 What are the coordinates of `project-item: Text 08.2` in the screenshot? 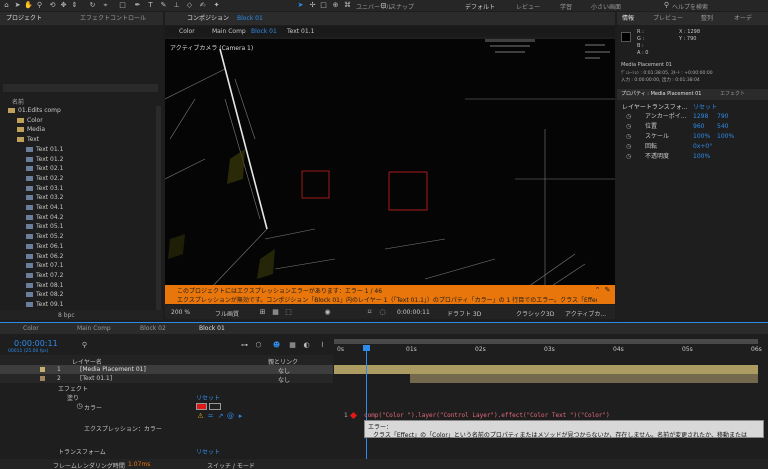 It's located at (77, 295).